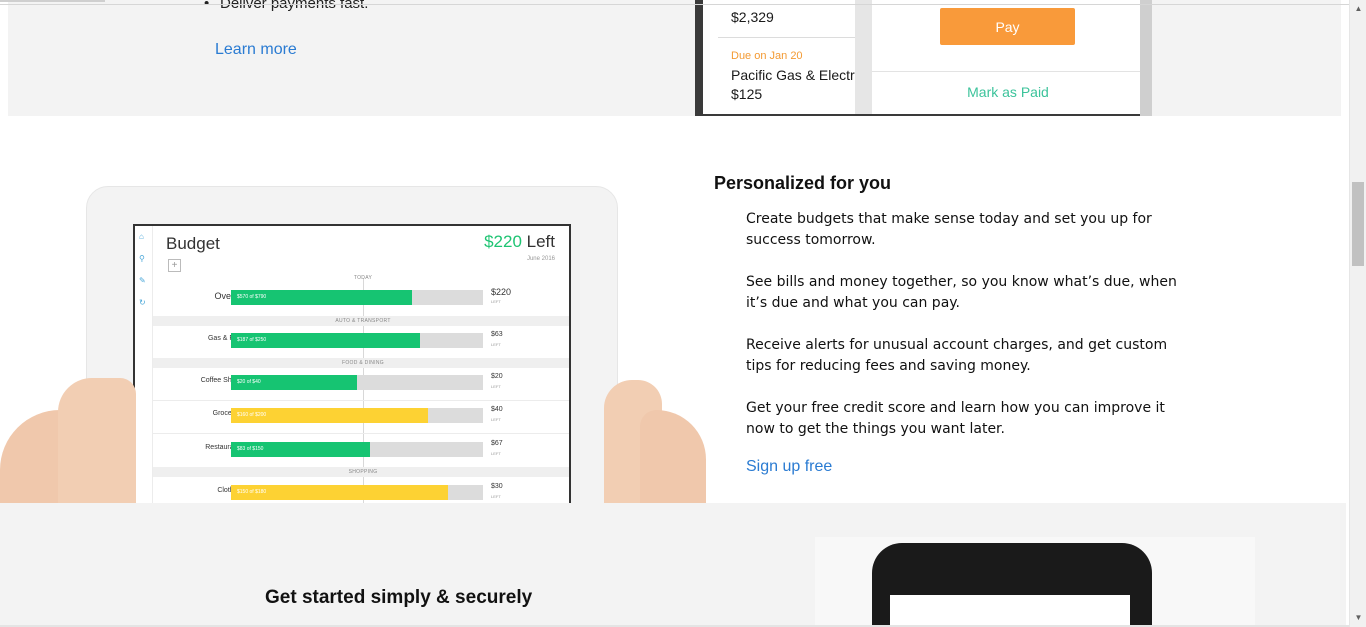 This screenshot has height=627, width=1366. What do you see at coordinates (497, 443) in the screenshot?
I see `budget-remaining-value: $67` at bounding box center [497, 443].